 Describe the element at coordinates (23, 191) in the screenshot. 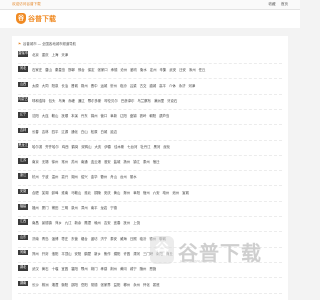

I see `province-tag: 安徽` at that location.